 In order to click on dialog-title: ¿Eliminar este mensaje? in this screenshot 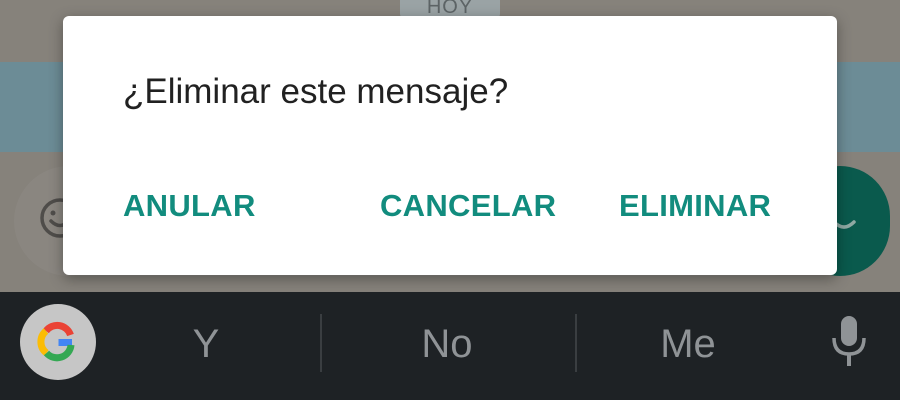, I will do `click(316, 91)`.